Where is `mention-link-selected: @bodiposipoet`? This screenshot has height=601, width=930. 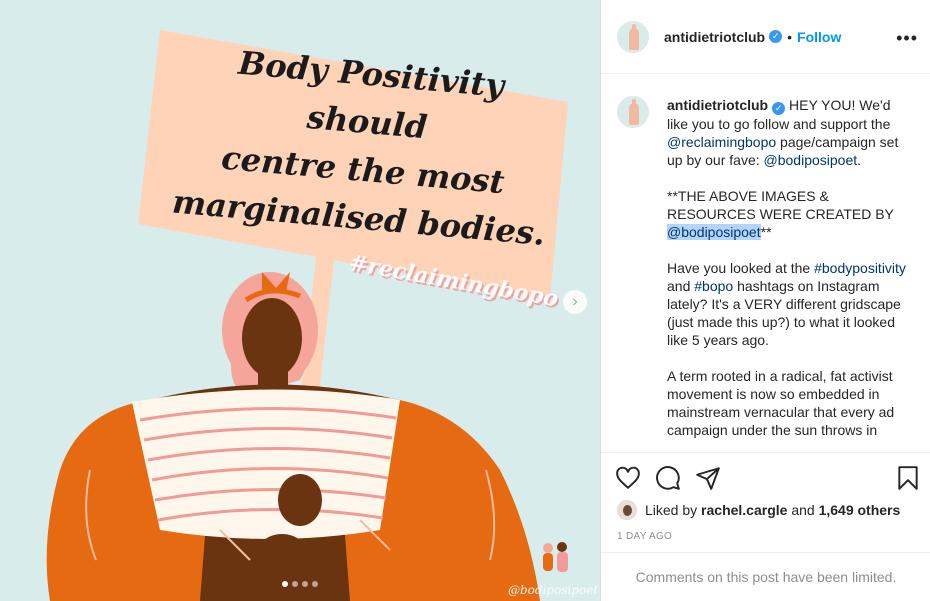 mention-link-selected: @bodiposipoet is located at coordinates (714, 232).